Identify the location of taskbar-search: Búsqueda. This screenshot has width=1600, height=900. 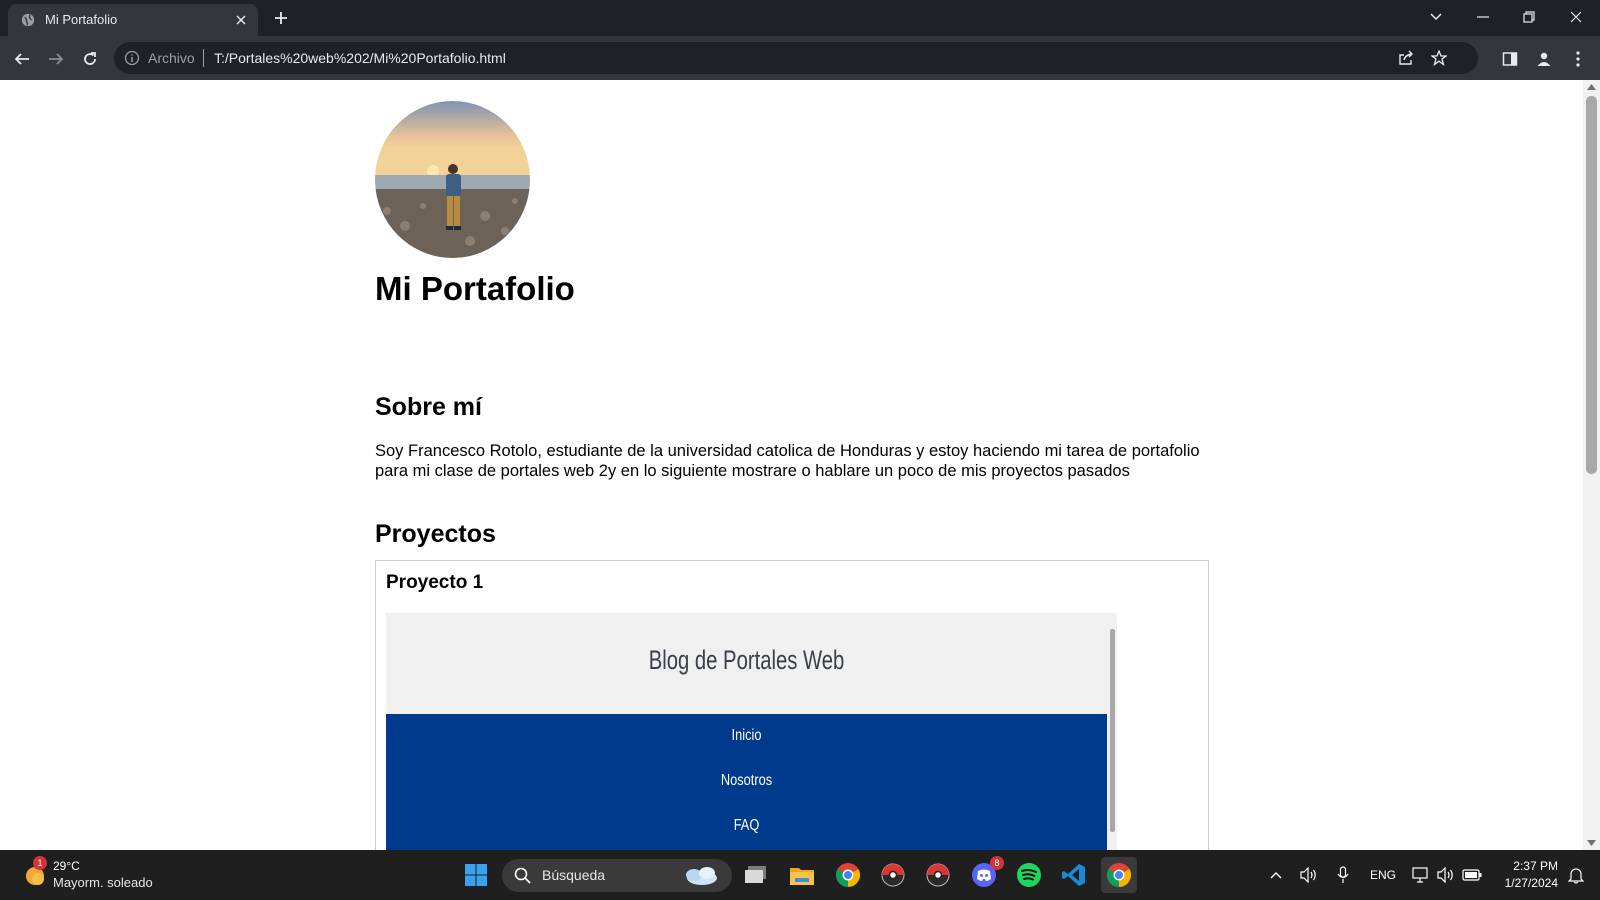
(617, 875).